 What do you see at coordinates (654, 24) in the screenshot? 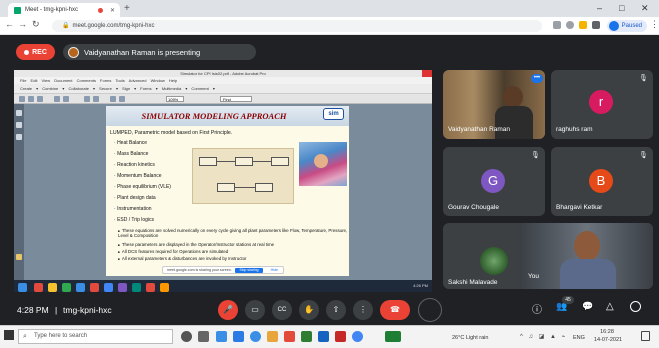
I see `browser-menu-icon: ⋮` at bounding box center [654, 24].